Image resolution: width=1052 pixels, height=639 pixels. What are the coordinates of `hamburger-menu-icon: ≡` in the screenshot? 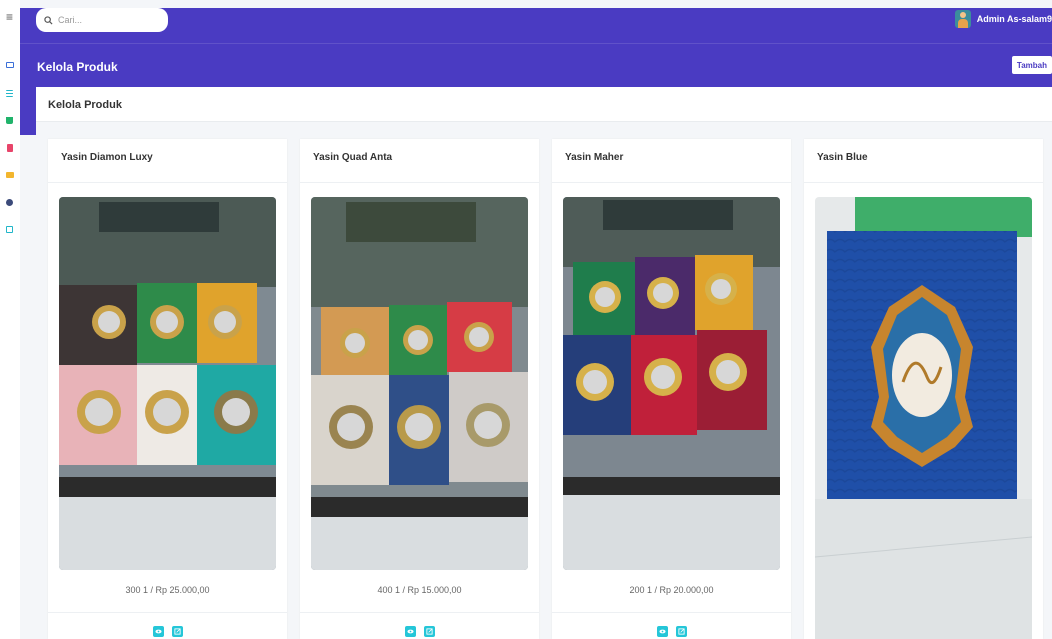 It's located at (9, 17).